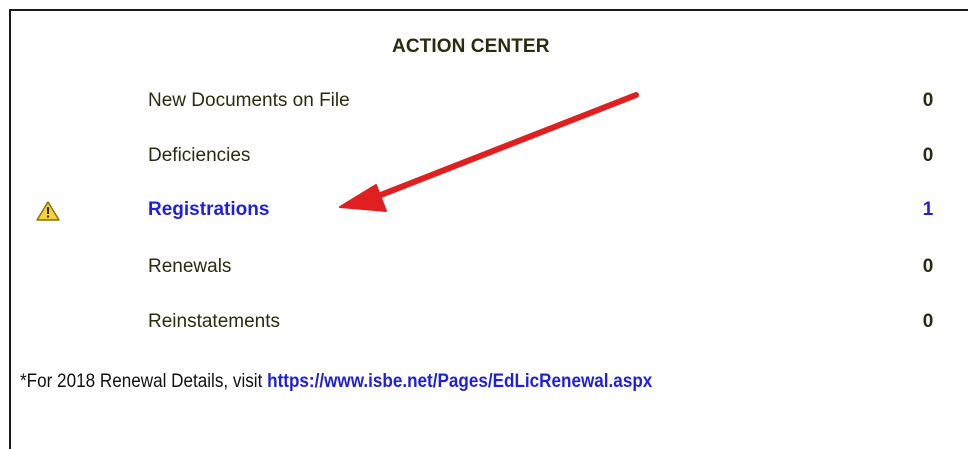 Image resolution: width=968 pixels, height=449 pixels. Describe the element at coordinates (928, 266) in the screenshot. I see `row-count-renewals: 0` at that location.